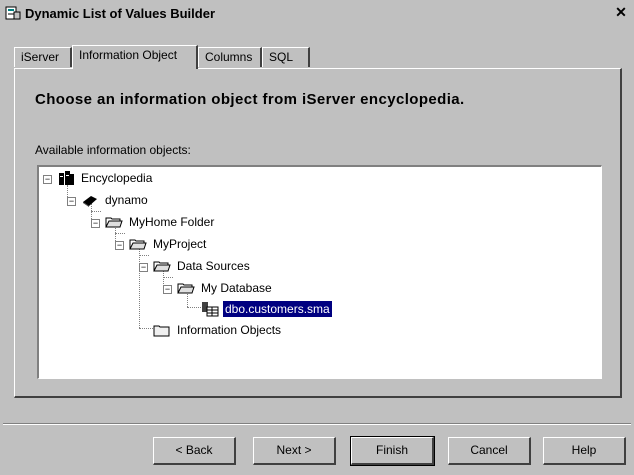 The width and height of the screenshot is (634, 475). Describe the element at coordinates (43, 57) in the screenshot. I see `tab-iserver: iServer` at that location.